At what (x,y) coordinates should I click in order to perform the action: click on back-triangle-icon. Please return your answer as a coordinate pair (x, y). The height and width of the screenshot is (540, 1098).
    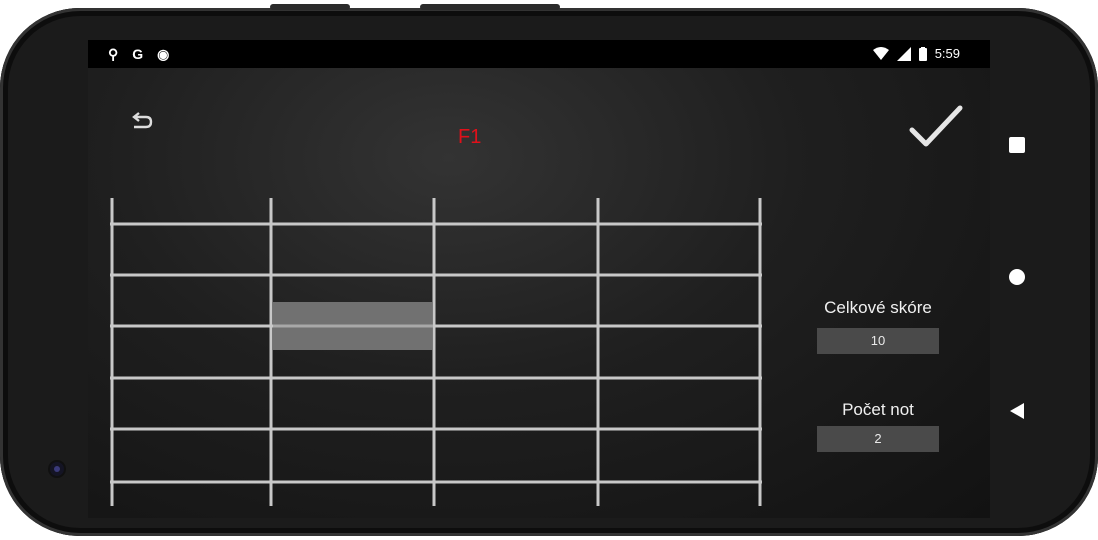
    Looking at the image, I should click on (1017, 411).